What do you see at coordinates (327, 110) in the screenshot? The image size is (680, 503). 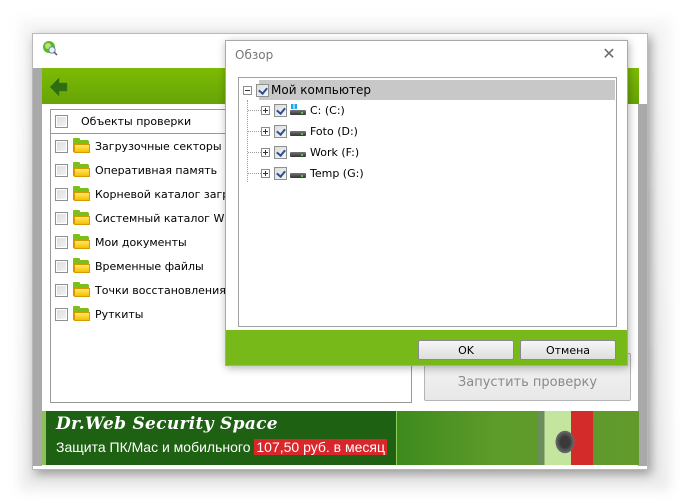 I see `tree-node-label: C: (C:)` at bounding box center [327, 110].